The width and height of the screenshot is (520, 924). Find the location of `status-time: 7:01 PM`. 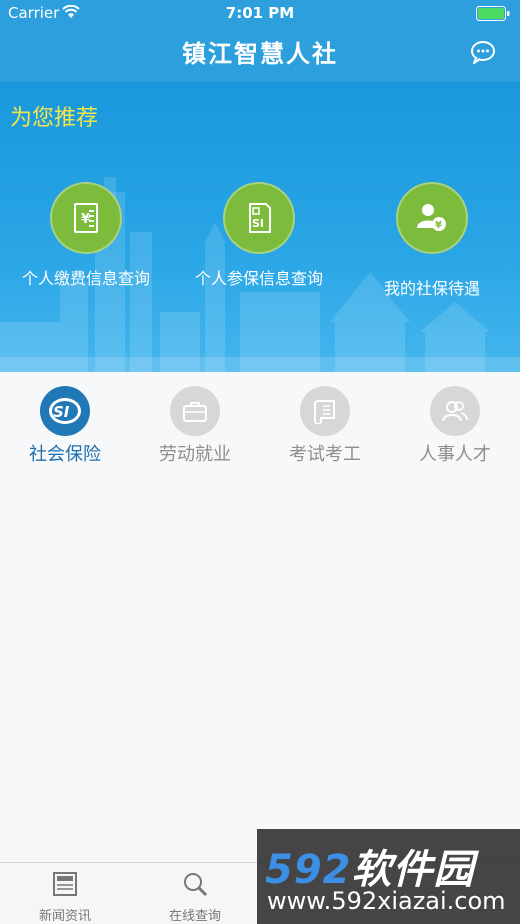

status-time: 7:01 PM is located at coordinates (260, 13).